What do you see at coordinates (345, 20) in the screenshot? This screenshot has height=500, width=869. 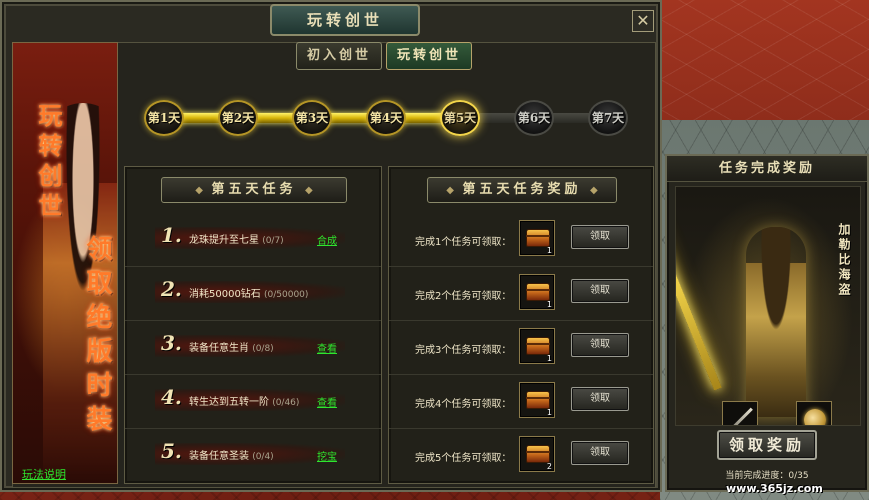 I see `window-title: 玩转创世` at bounding box center [345, 20].